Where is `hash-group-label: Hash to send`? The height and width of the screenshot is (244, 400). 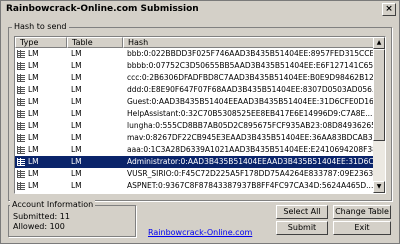
hash-group-label: Hash to send is located at coordinates (40, 26).